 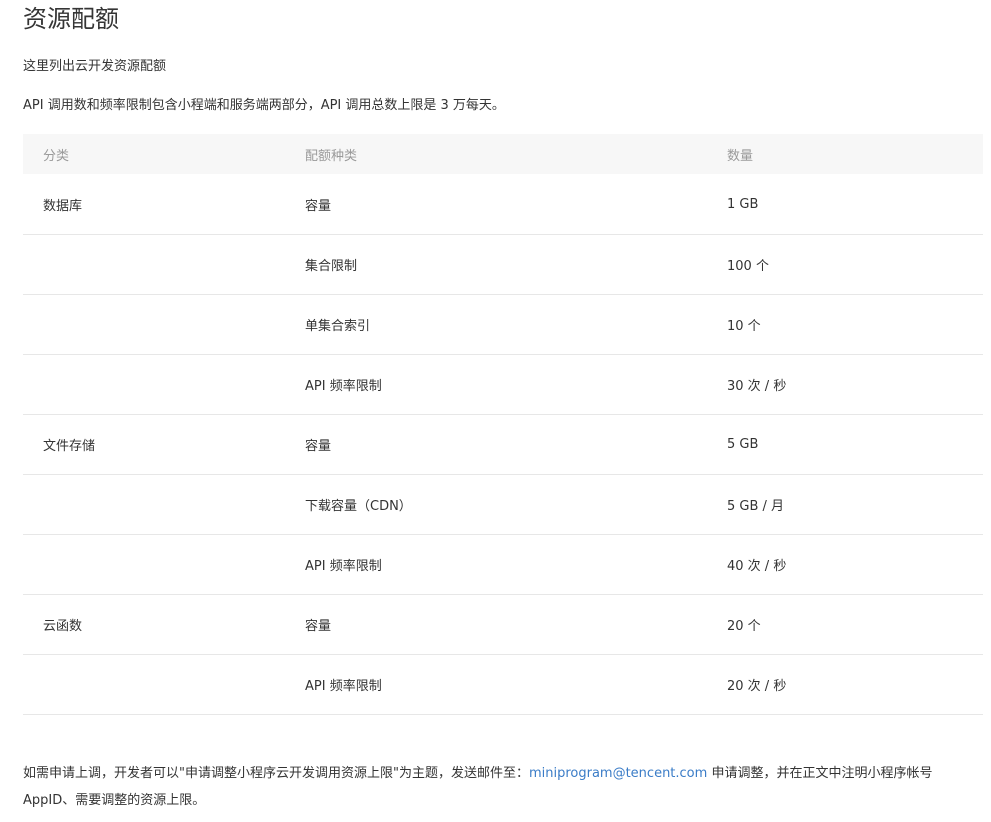 I want to click on cell-category: 云函数, so click(x=154, y=624).